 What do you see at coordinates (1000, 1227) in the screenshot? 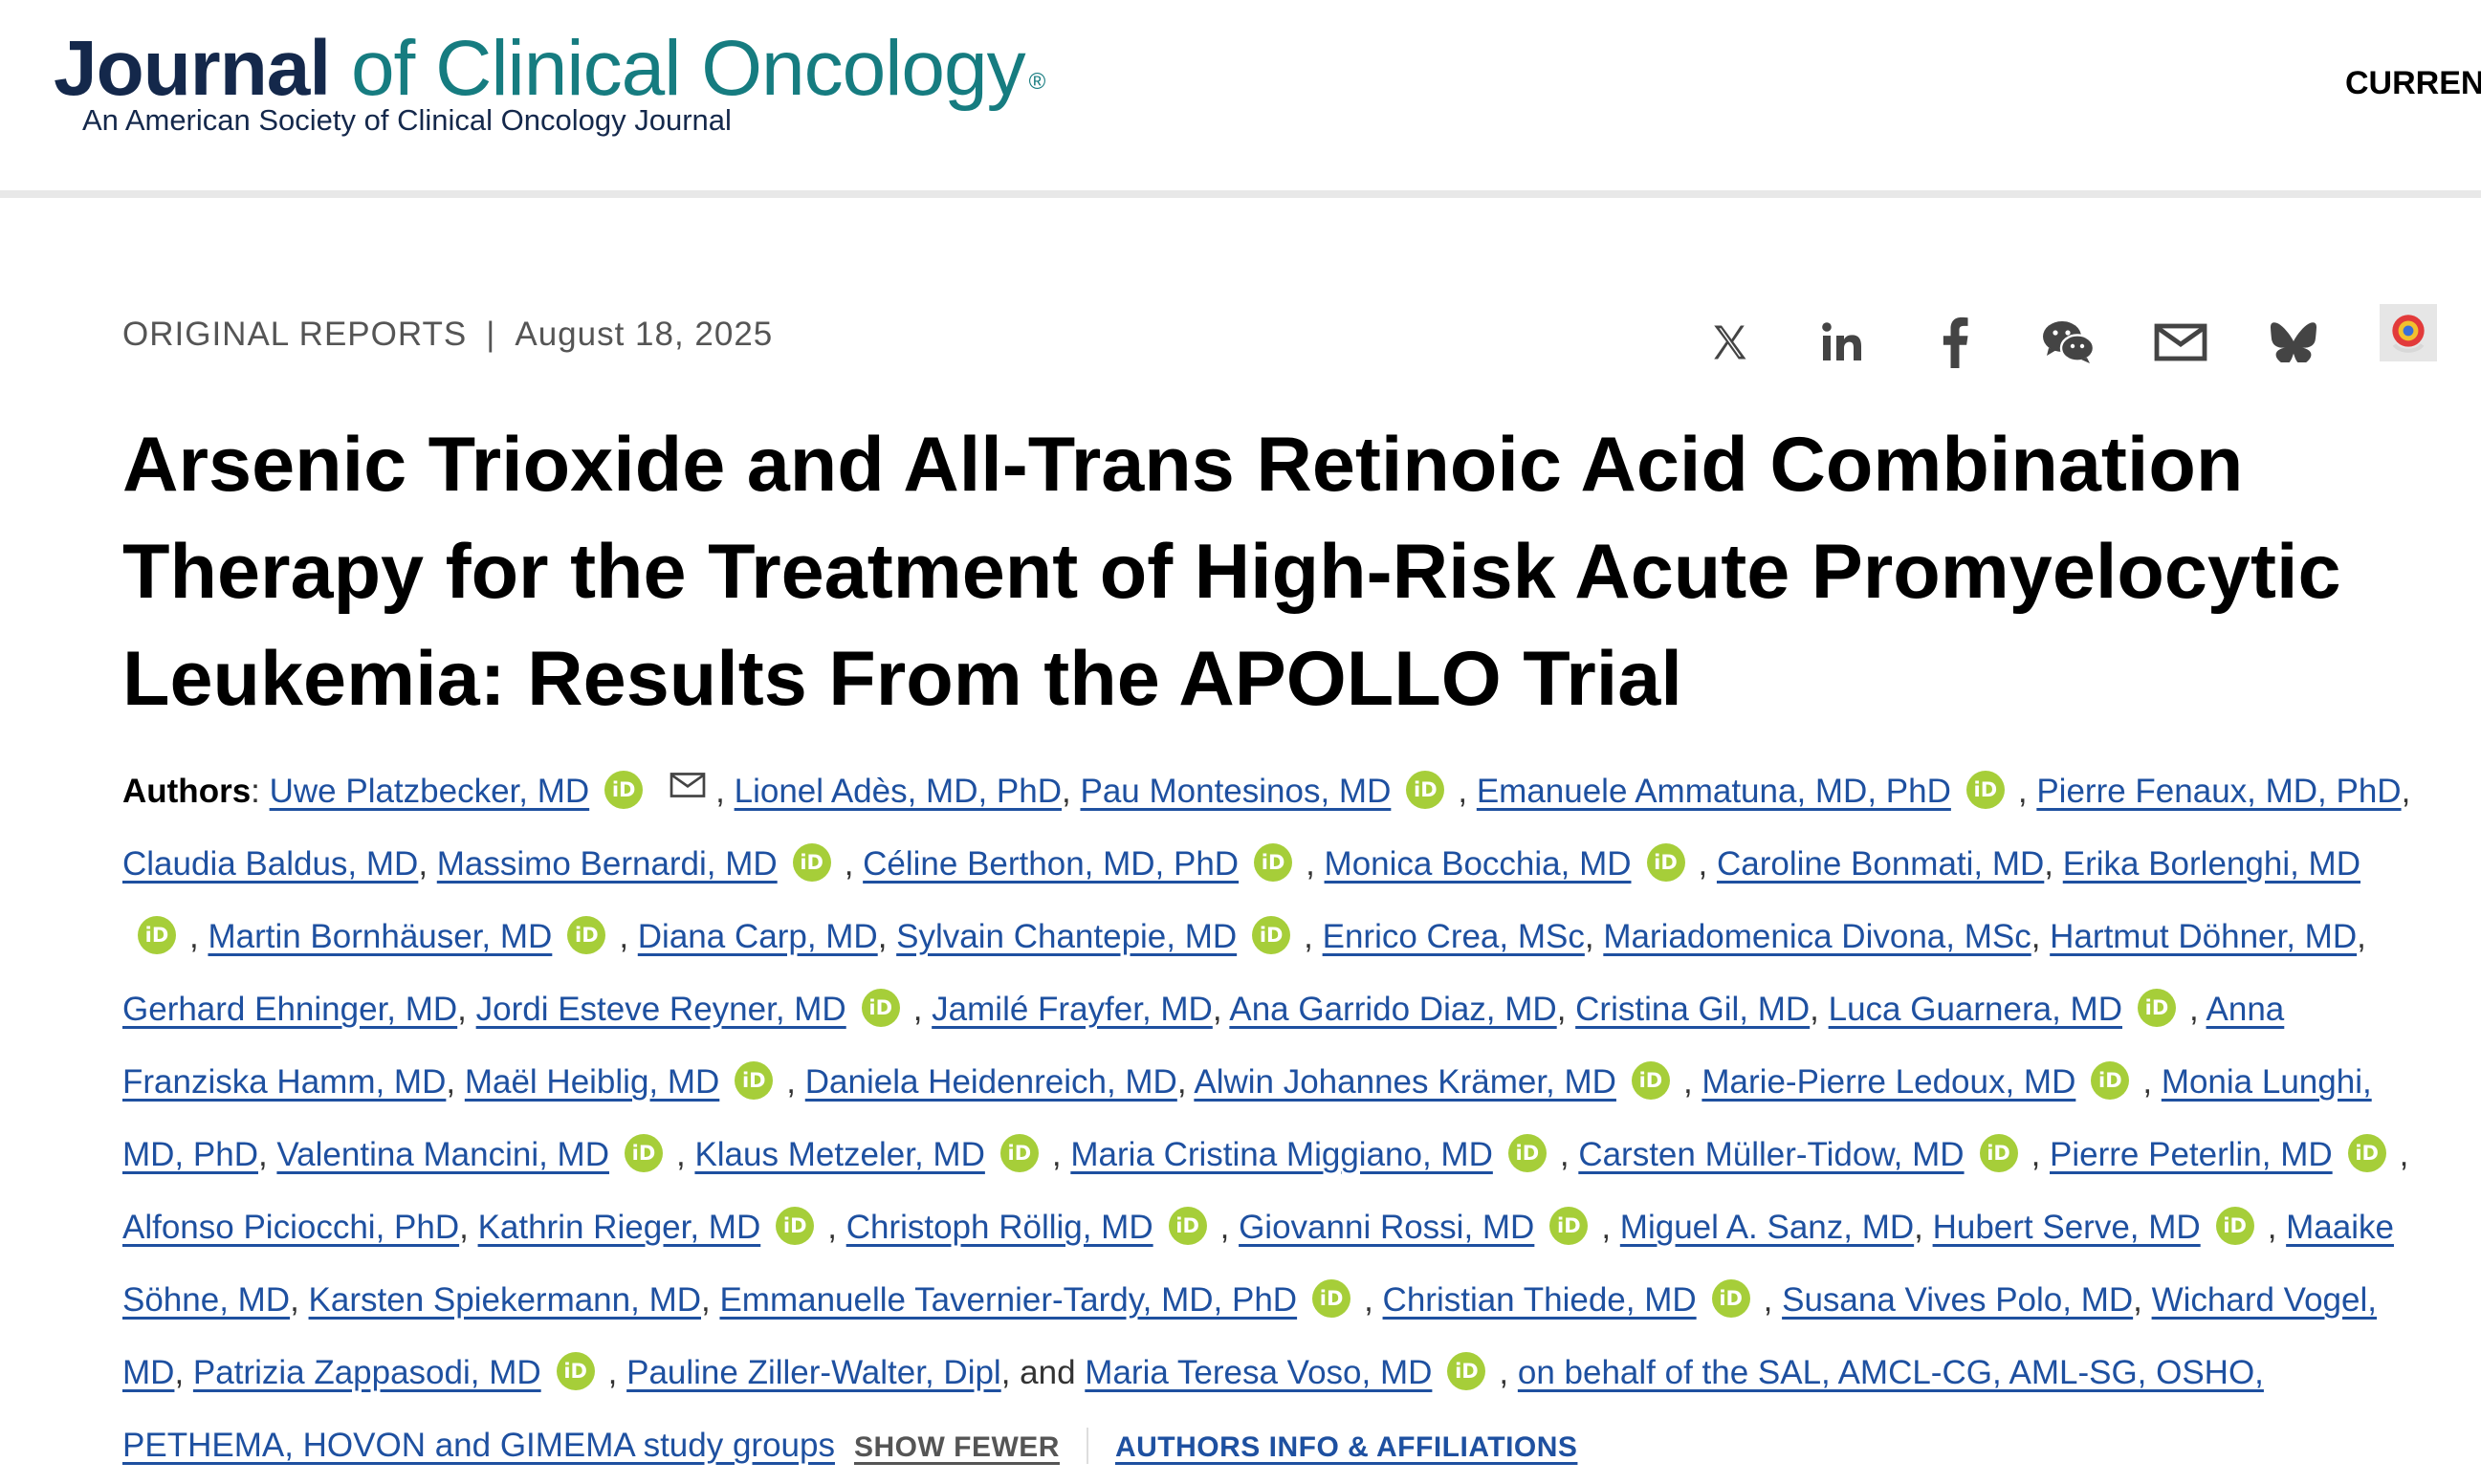
I see `author-link: Christoph Röllig, MD` at bounding box center [1000, 1227].